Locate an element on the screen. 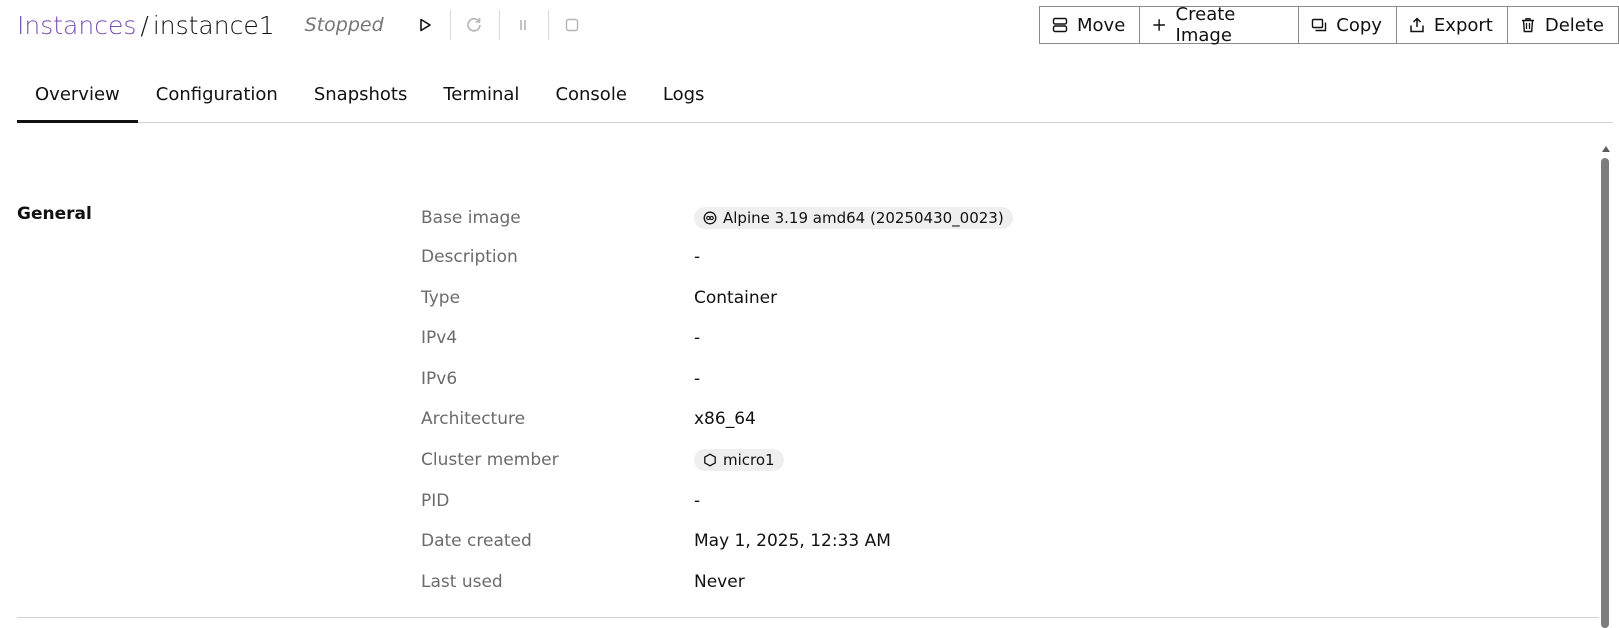 This screenshot has width=1619, height=628. tab-configuration: Configuration is located at coordinates (217, 97).